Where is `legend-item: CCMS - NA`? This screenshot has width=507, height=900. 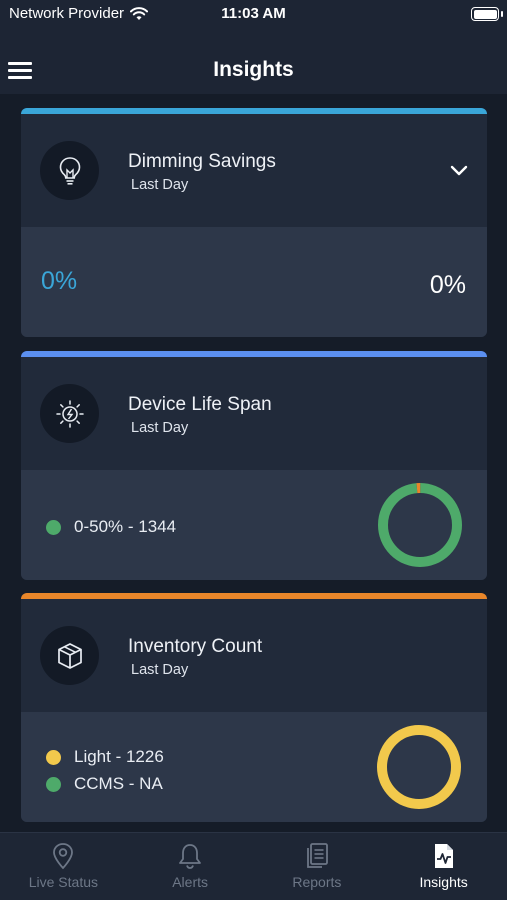
legend-item: CCMS - NA is located at coordinates (104, 784).